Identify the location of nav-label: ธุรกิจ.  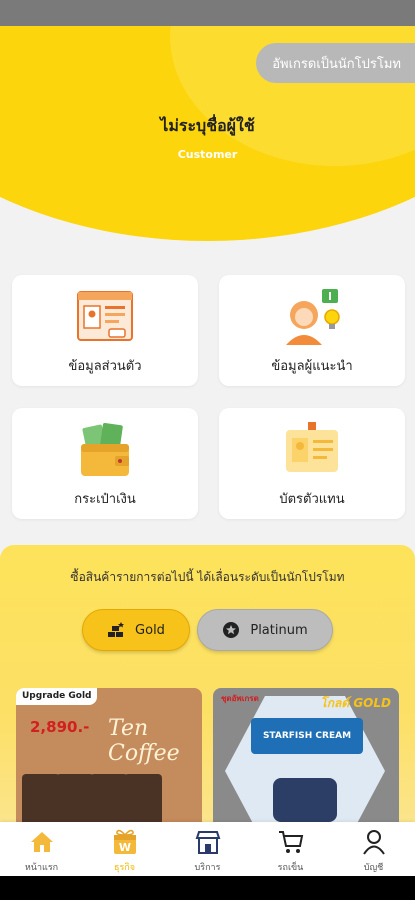
(124, 868).